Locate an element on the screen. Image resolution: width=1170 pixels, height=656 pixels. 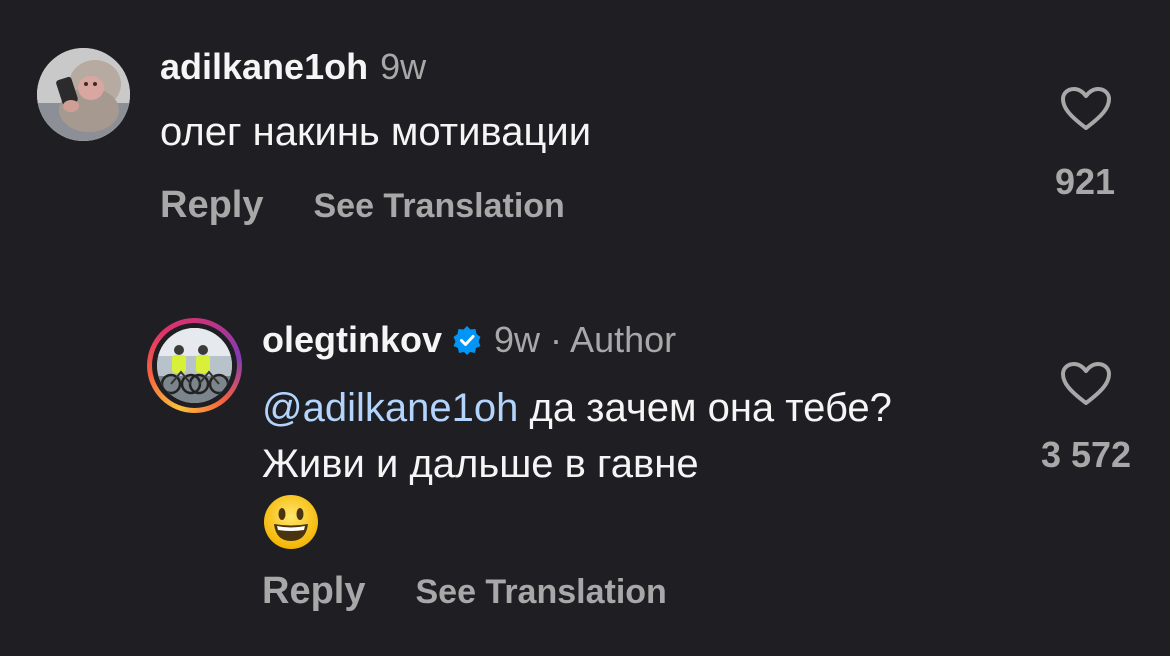
comment-time-author: 9w · Author is located at coordinates (585, 339).